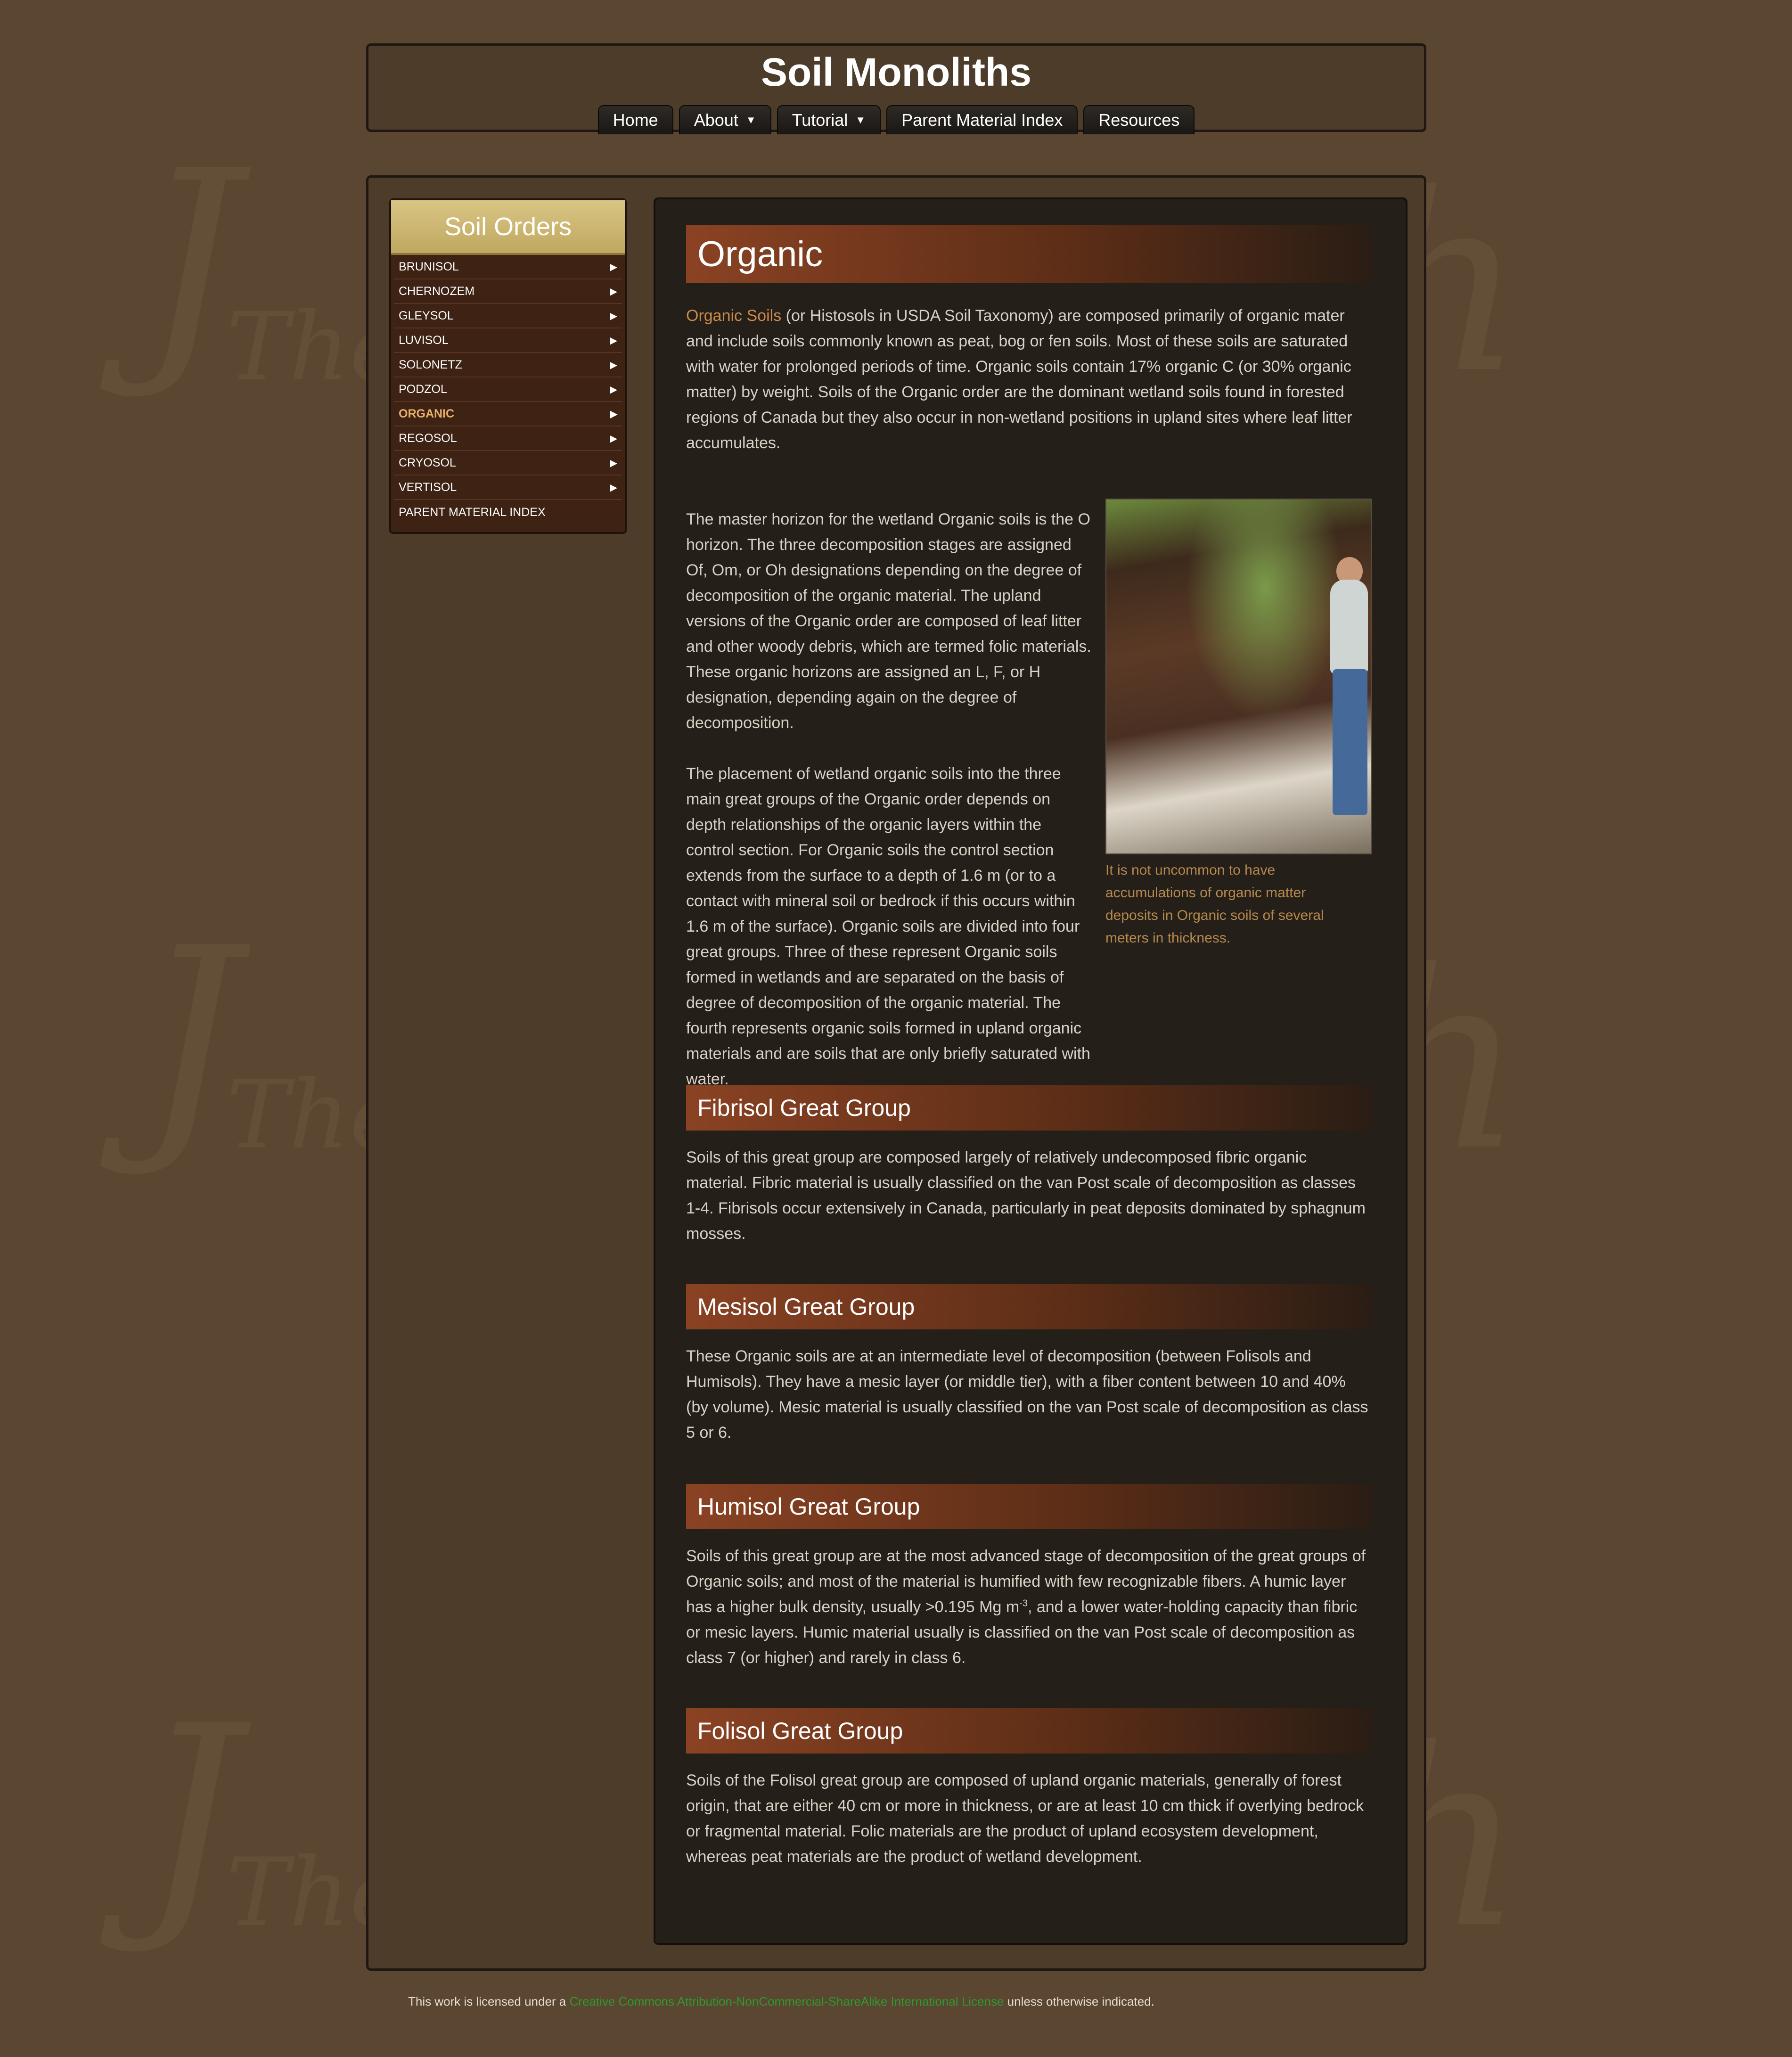 This screenshot has height=2057, width=1792. What do you see at coordinates (508, 316) in the screenshot?
I see `sidebar-item-gleysol: GLEYSOL ▶` at bounding box center [508, 316].